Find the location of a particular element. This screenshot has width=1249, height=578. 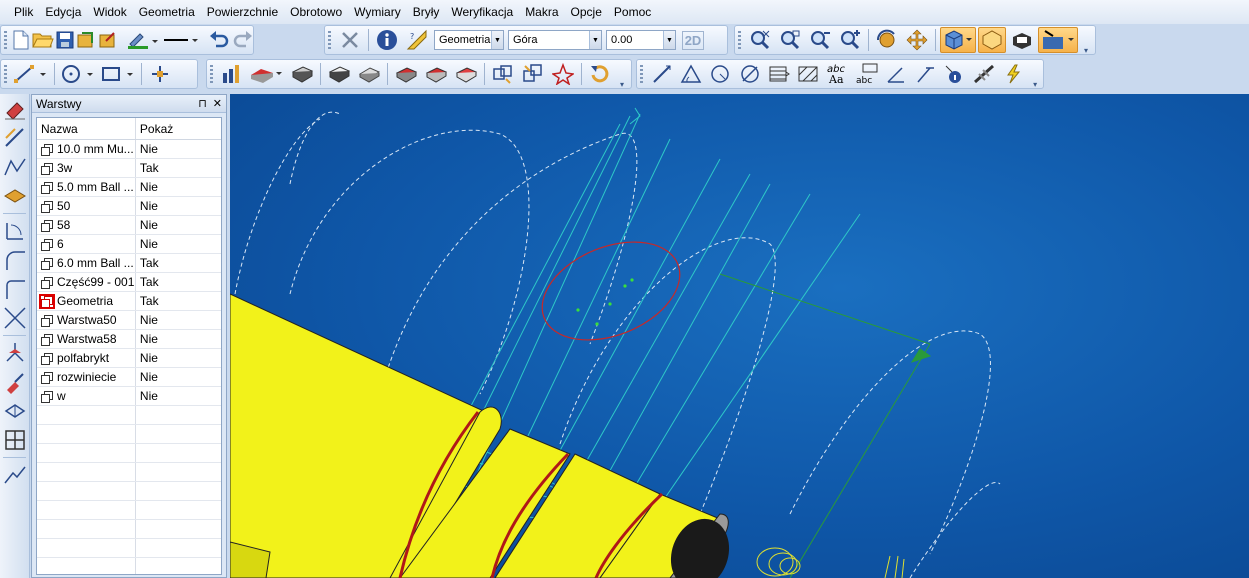

layer-row: 6.0 mm Ball ... Tak is located at coordinates (129, 263).